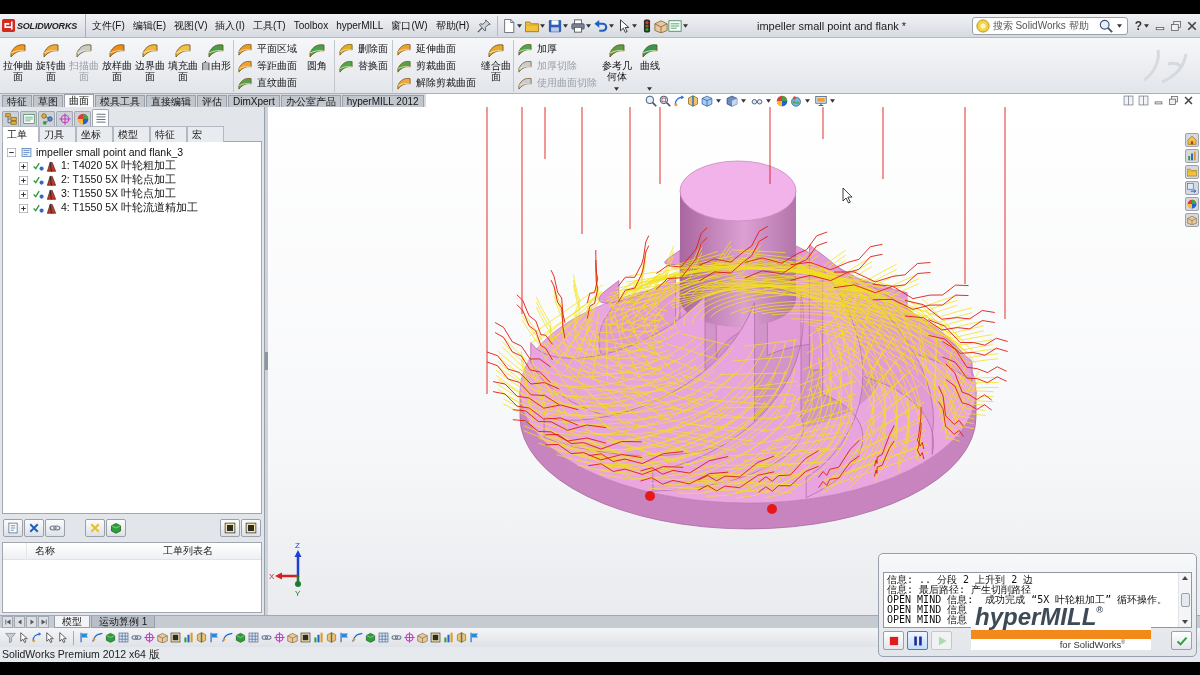 The height and width of the screenshot is (675, 1200). Describe the element at coordinates (436, 65) in the screenshot. I see `ribbon-button: 剪裁曲面` at that location.